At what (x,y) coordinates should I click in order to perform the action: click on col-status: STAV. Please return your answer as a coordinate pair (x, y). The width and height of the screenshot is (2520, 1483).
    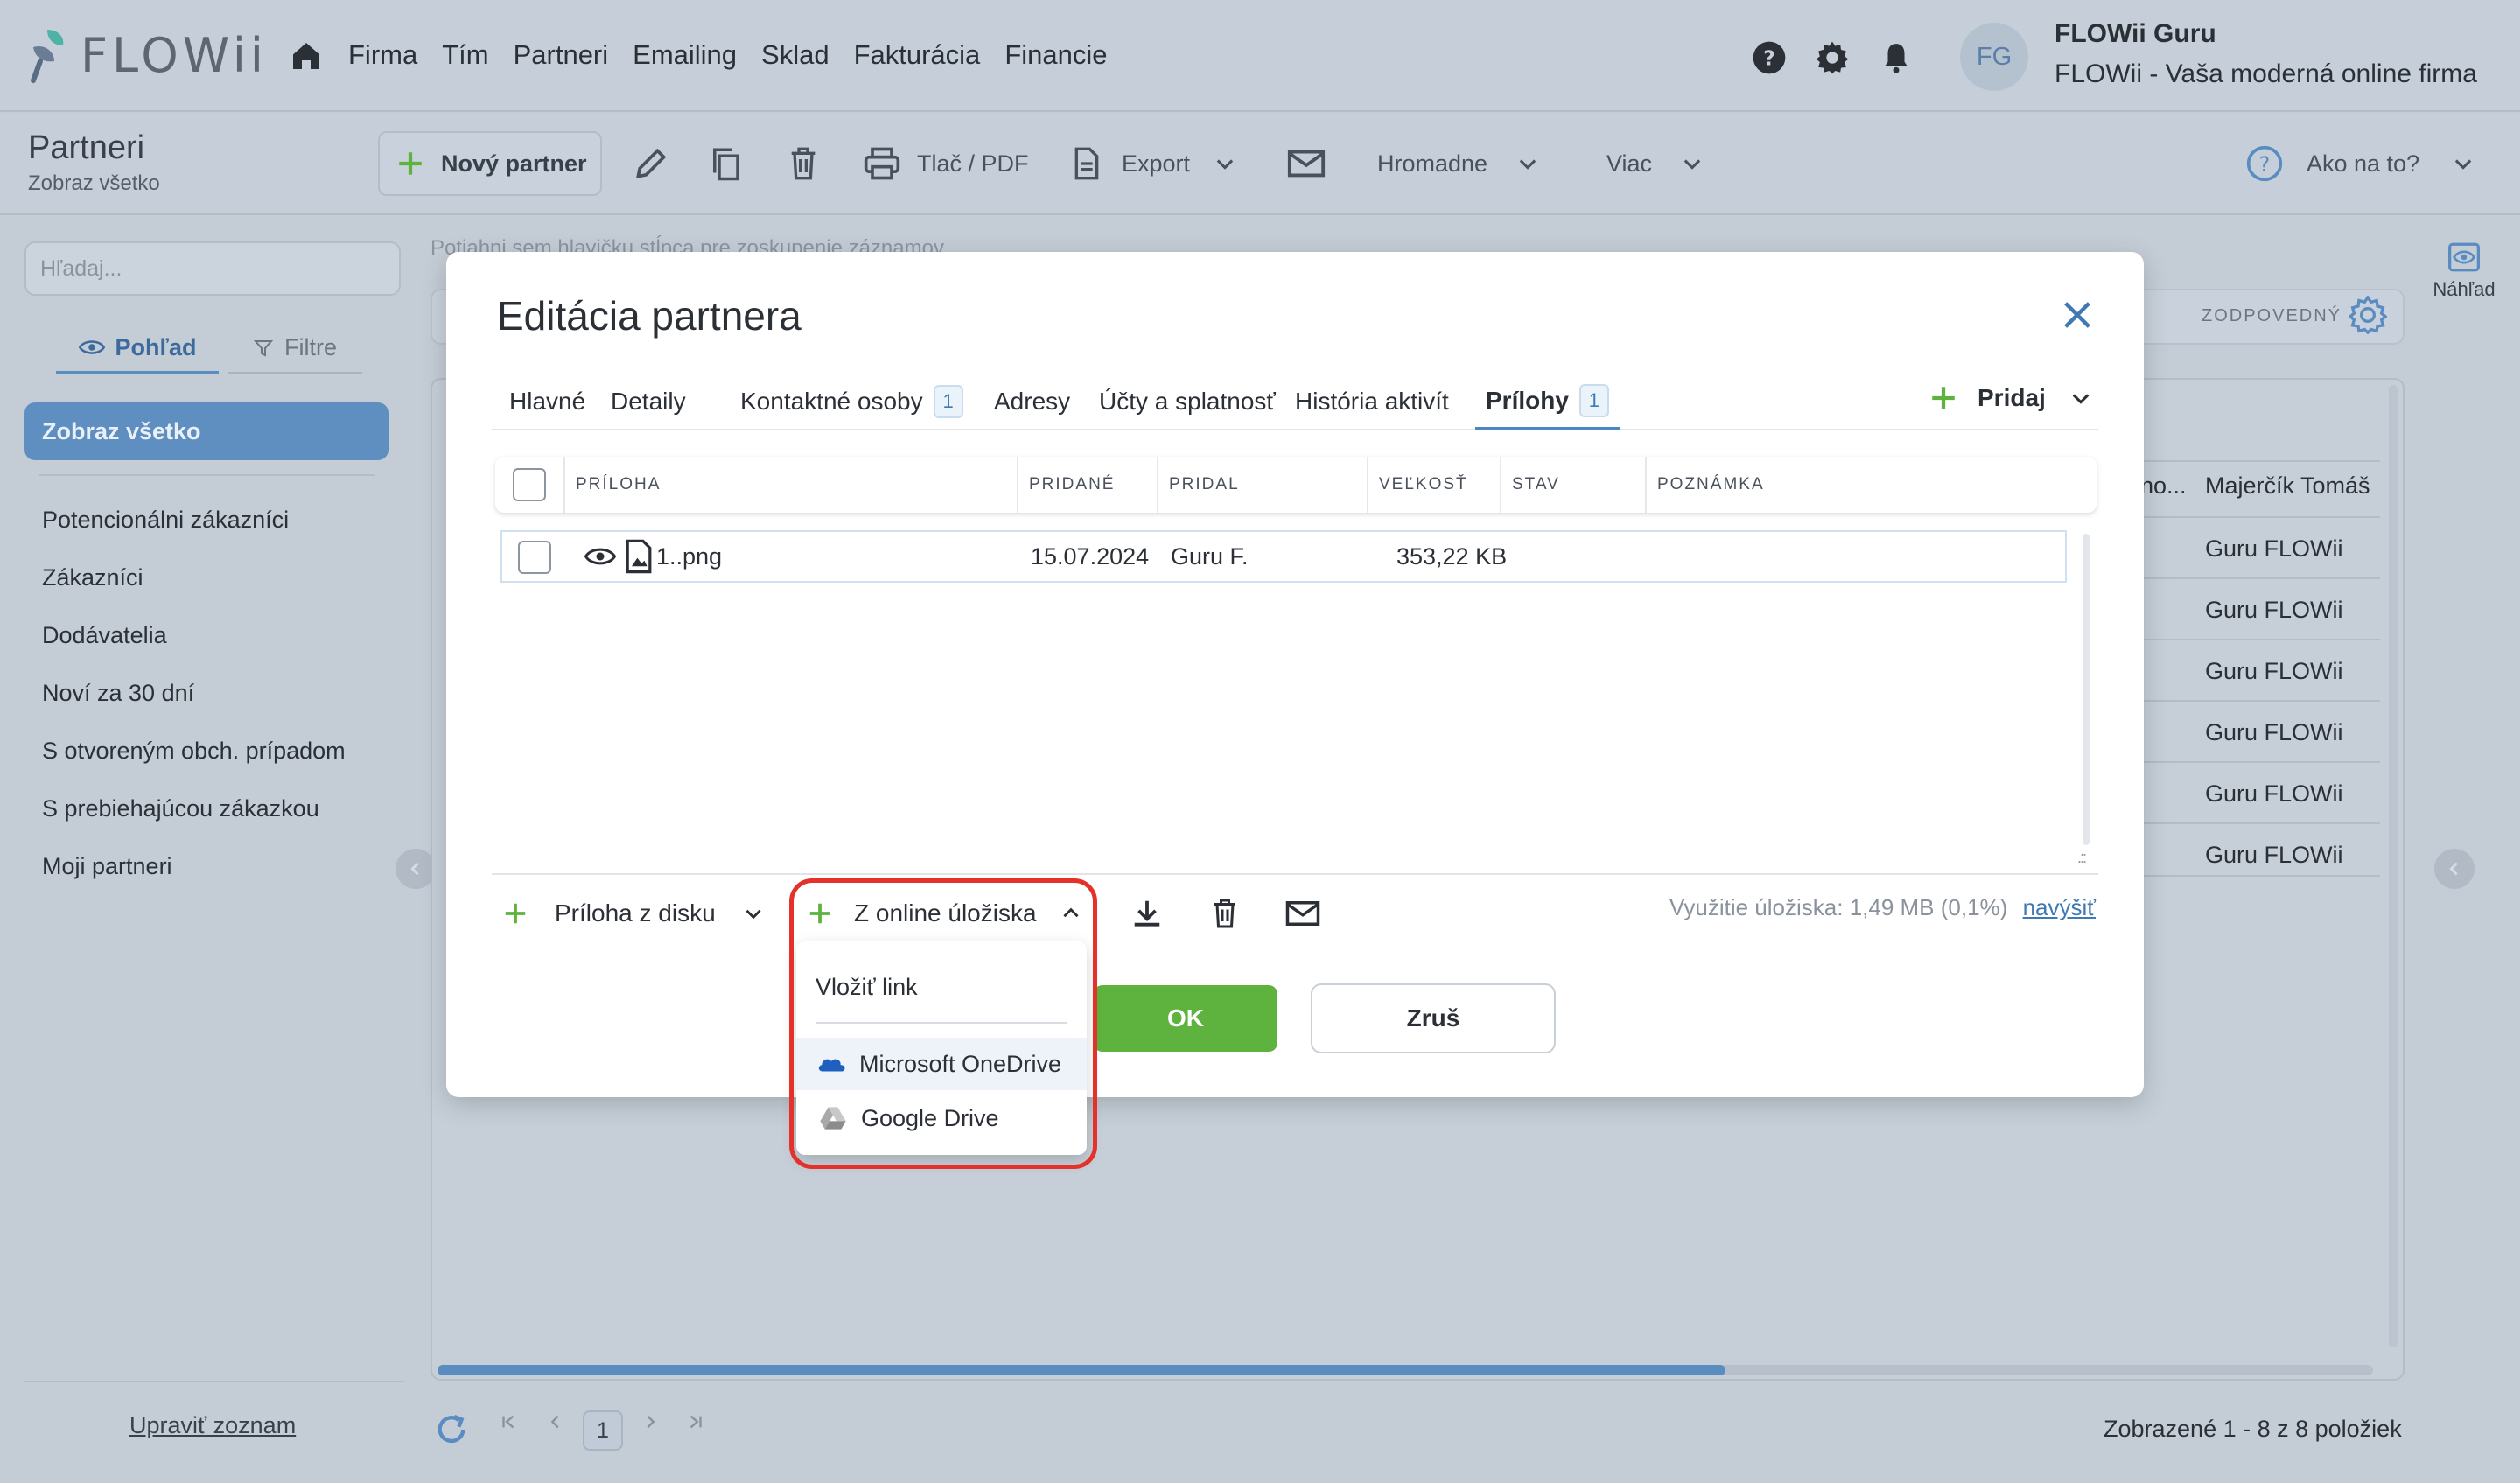
    Looking at the image, I should click on (1530, 485).